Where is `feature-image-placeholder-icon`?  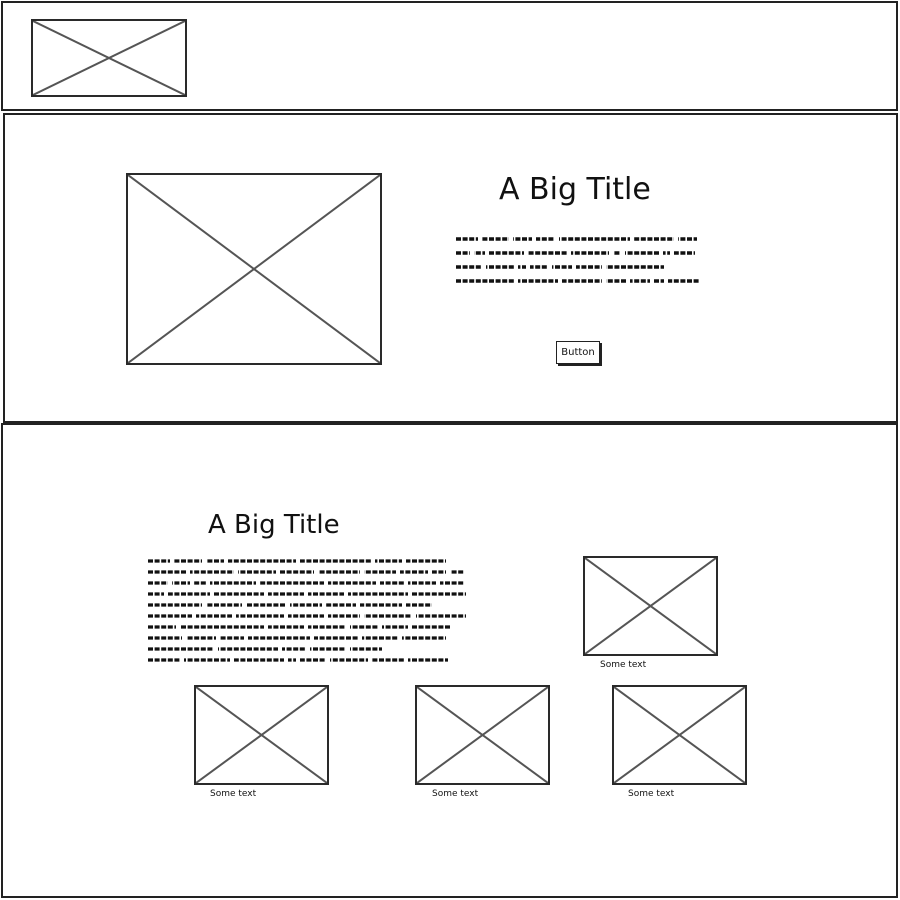
feature-image-placeholder-icon is located at coordinates (650, 606).